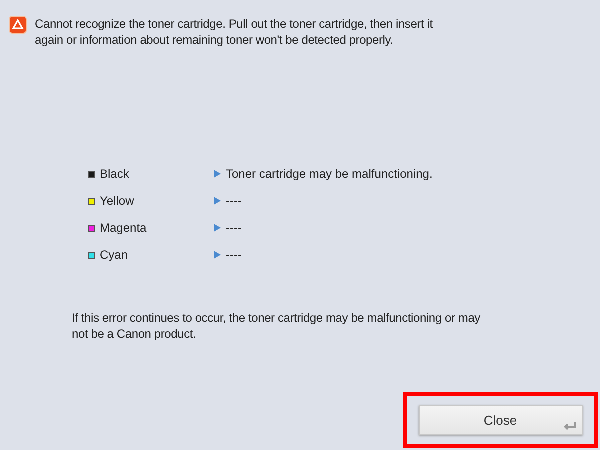 The height and width of the screenshot is (450, 600). I want to click on toner-name: Cyan, so click(115, 255).